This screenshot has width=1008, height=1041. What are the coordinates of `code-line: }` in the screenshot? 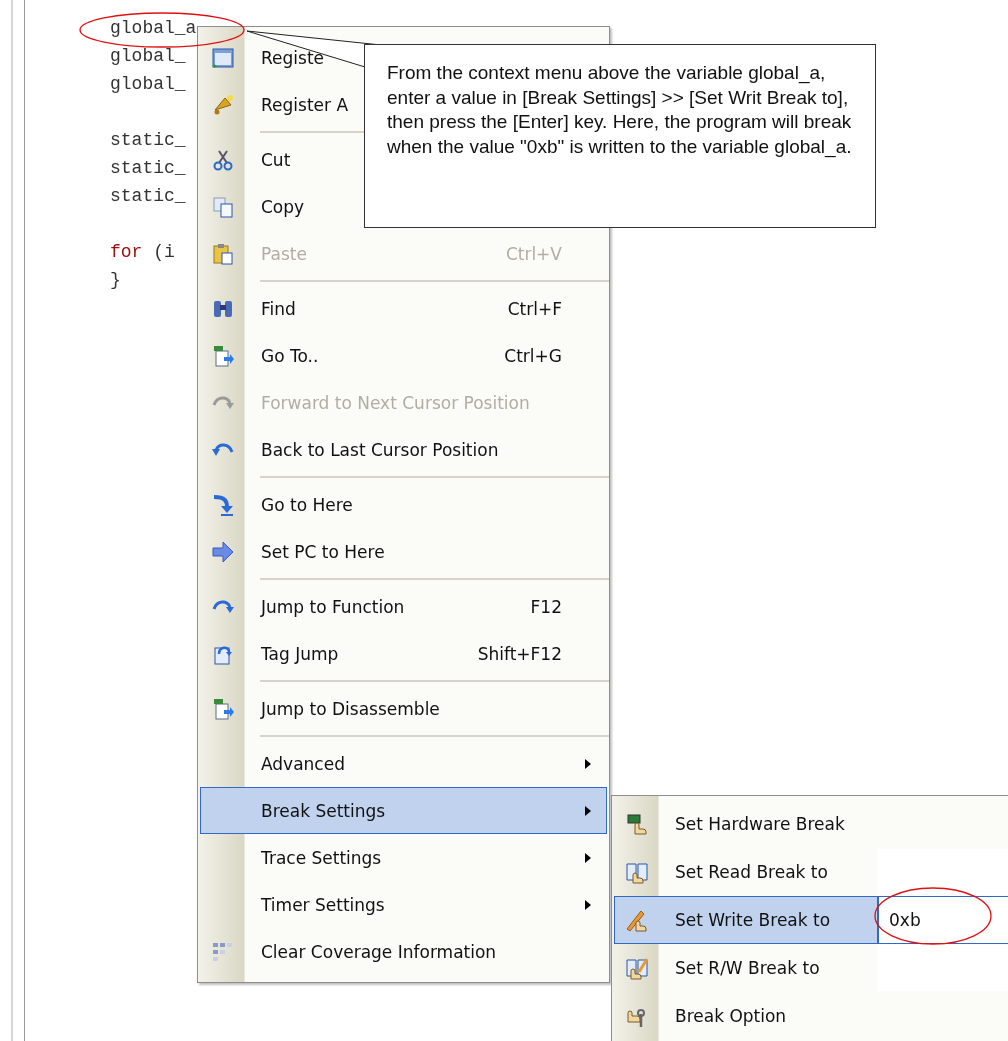 It's located at (115, 280).